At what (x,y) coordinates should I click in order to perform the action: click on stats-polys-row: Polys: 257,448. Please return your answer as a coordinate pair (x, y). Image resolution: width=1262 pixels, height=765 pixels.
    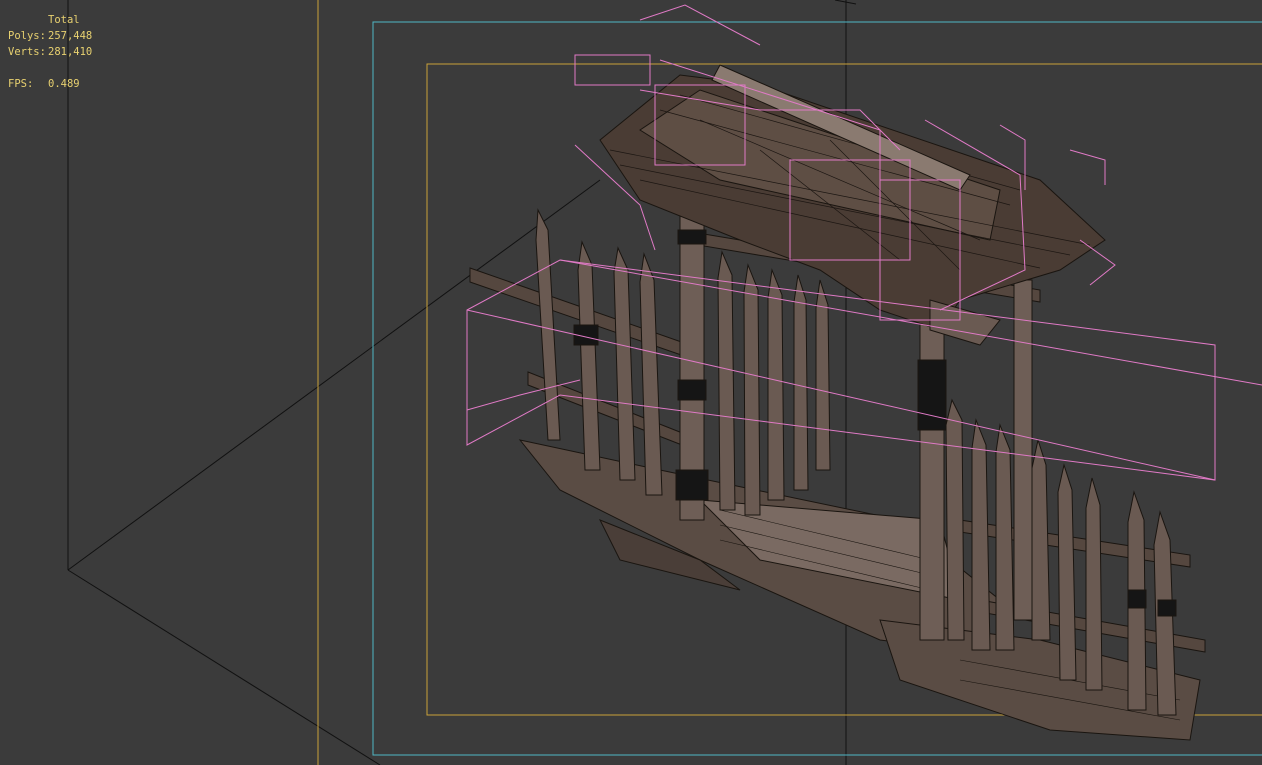
    Looking at the image, I should click on (50, 36).